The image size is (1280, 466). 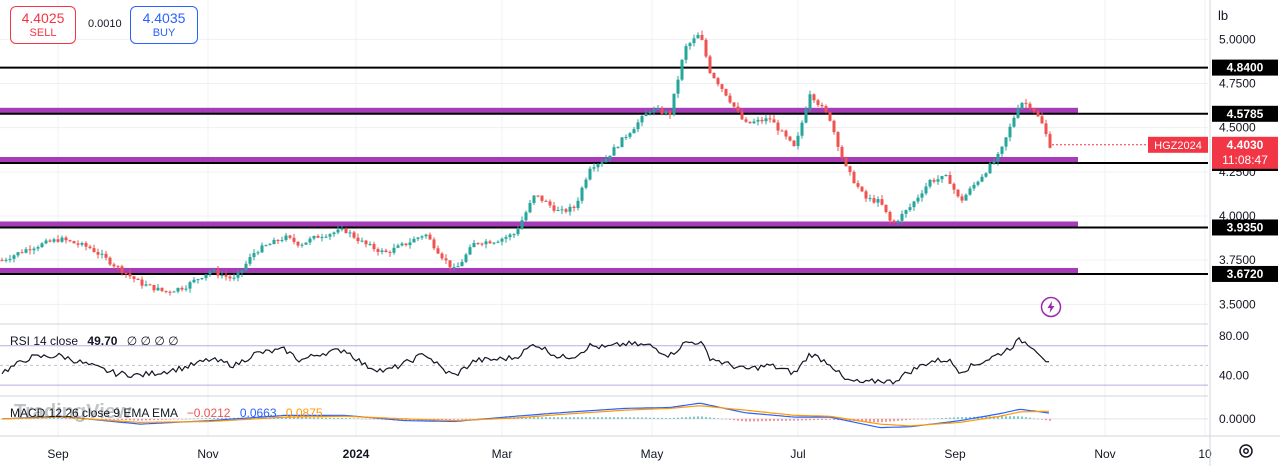 What do you see at coordinates (502, 454) in the screenshot?
I see `x-tick-label: Mar` at bounding box center [502, 454].